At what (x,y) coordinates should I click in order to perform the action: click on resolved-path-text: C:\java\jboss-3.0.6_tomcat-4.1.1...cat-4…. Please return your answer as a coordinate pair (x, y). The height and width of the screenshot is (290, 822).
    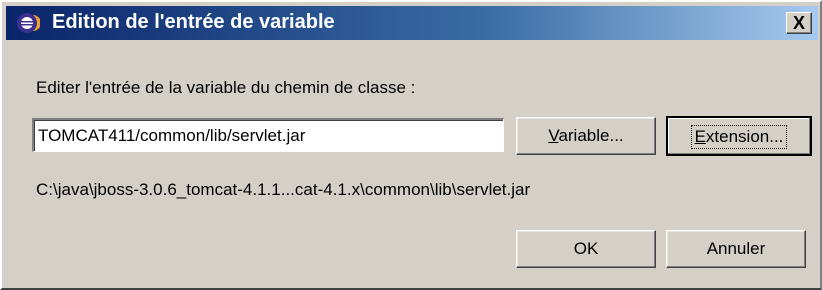
    Looking at the image, I should click on (283, 189).